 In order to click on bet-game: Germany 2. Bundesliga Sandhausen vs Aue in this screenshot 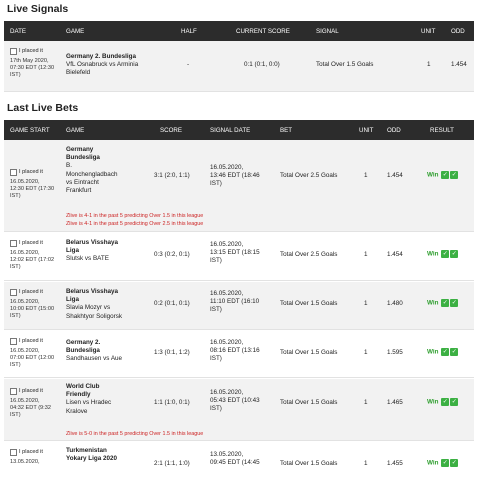, I will do `click(94, 351)`.